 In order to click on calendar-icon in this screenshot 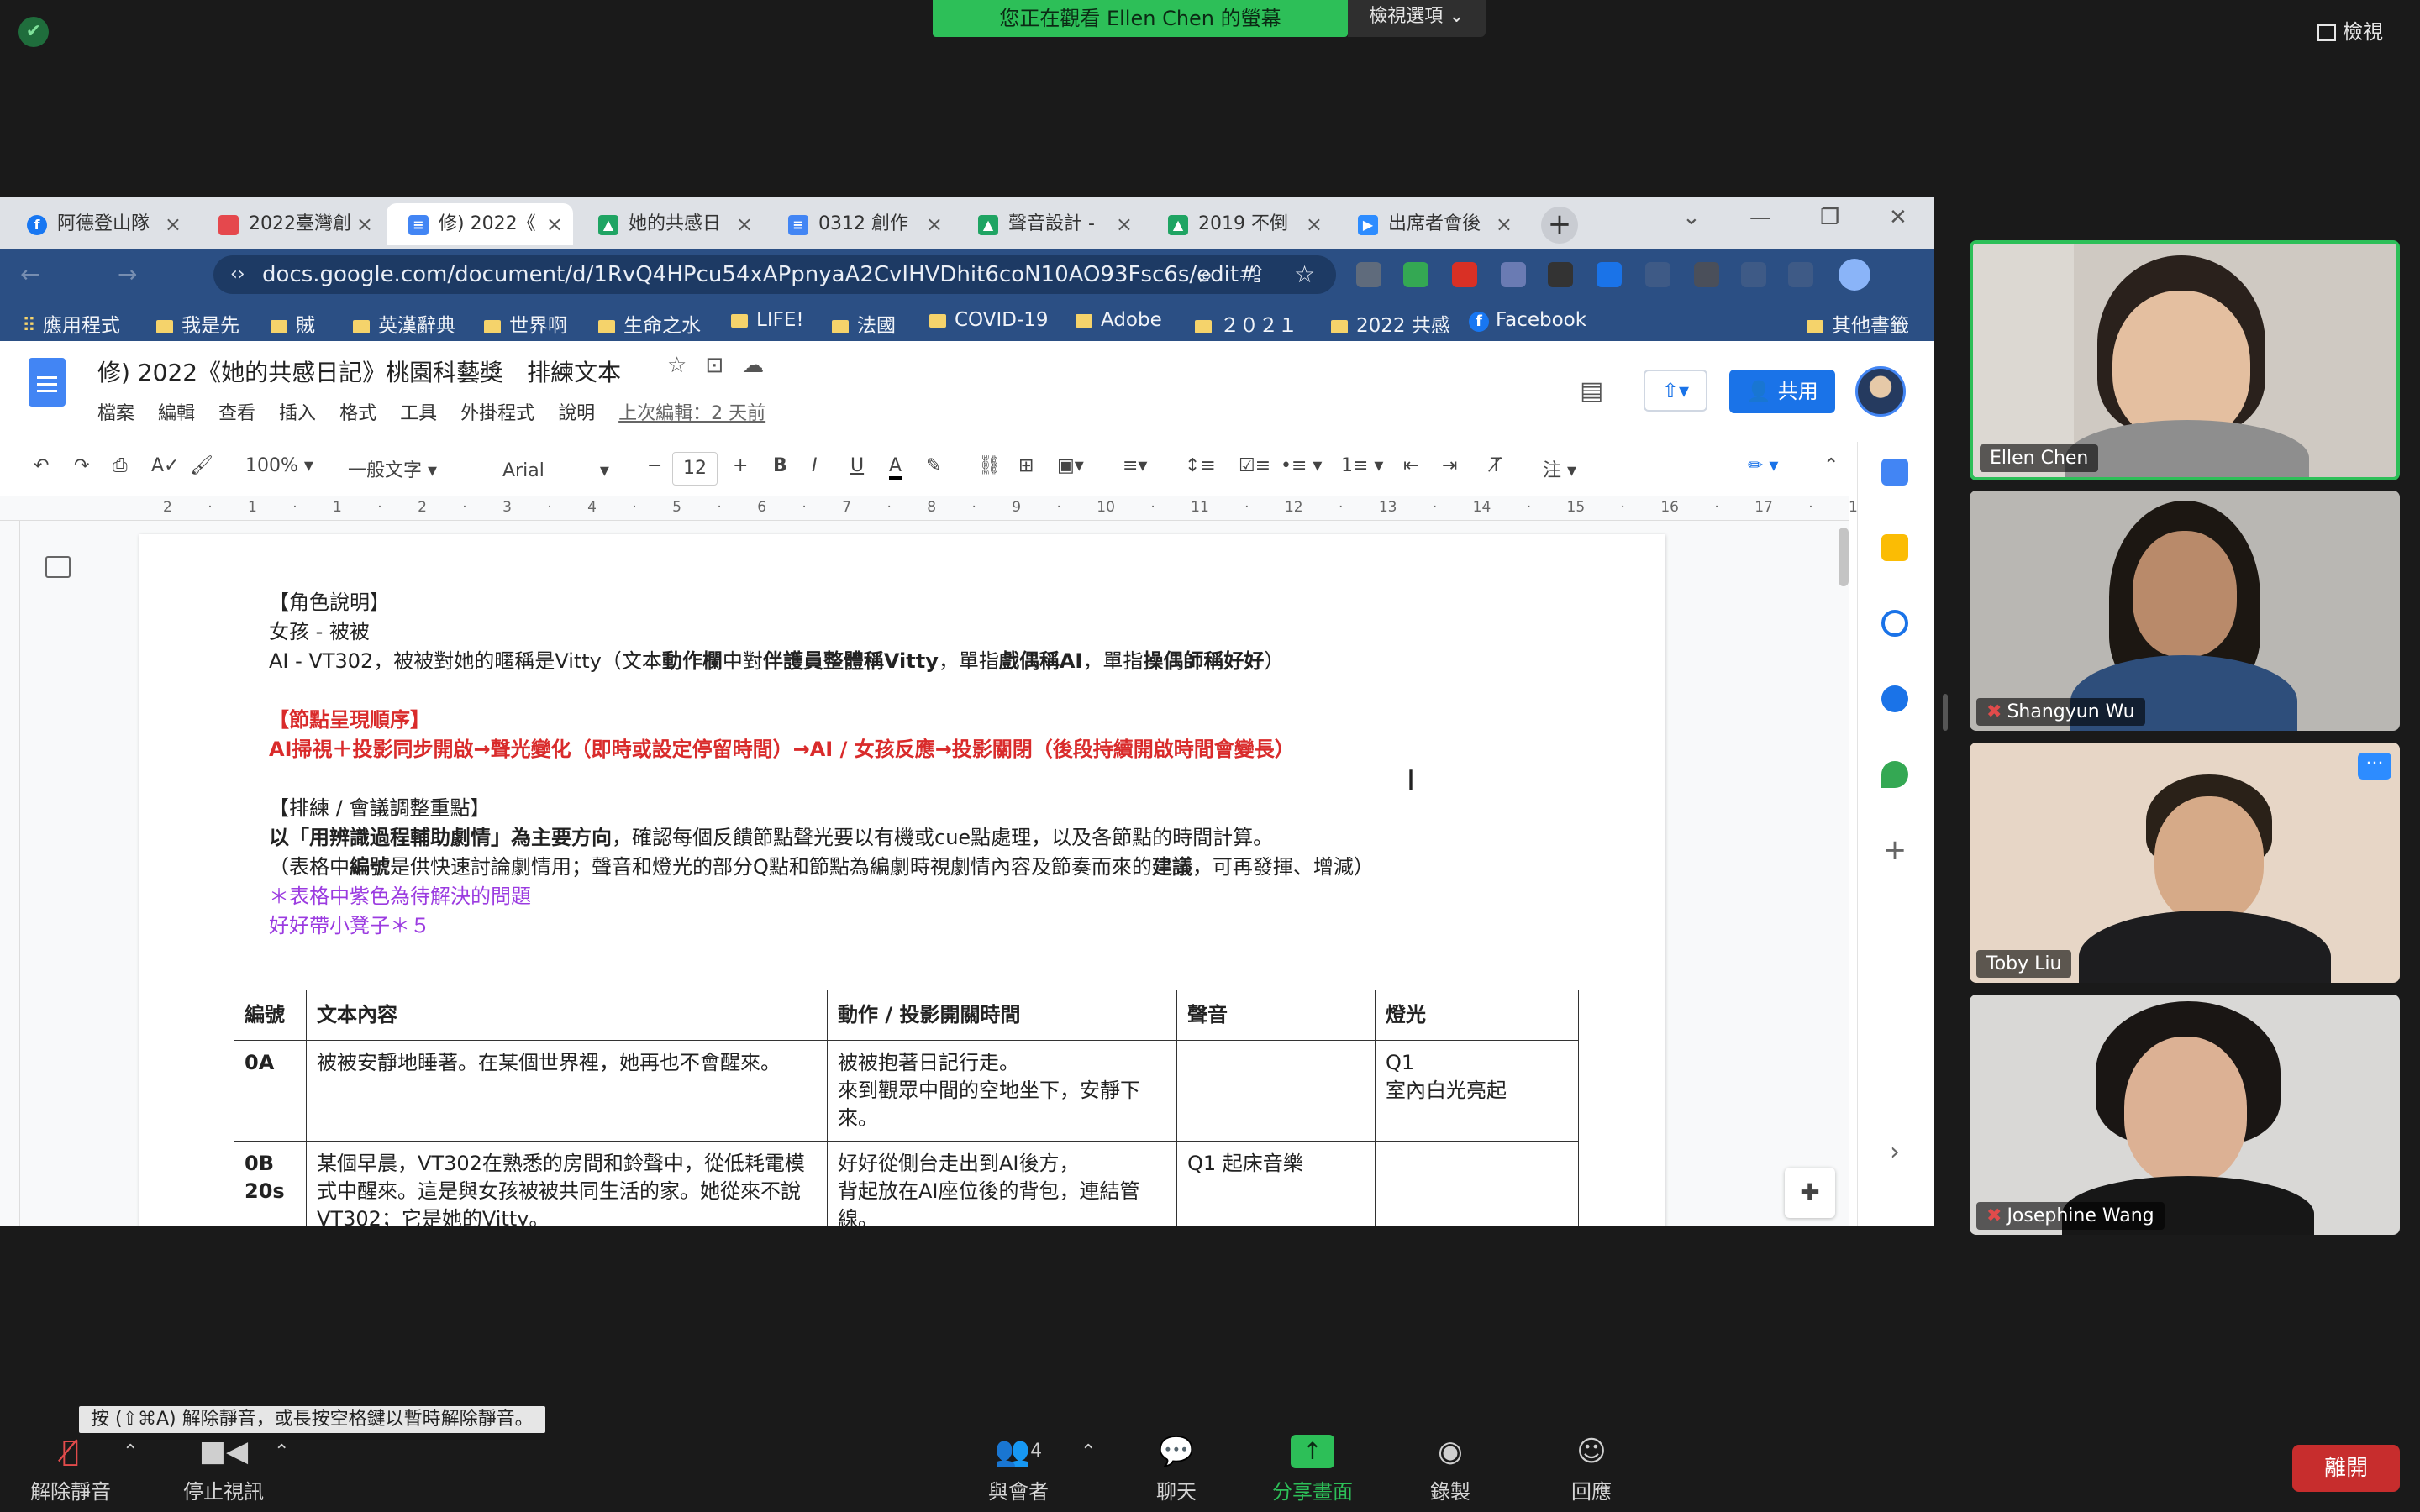, I will do `click(1894, 472)`.